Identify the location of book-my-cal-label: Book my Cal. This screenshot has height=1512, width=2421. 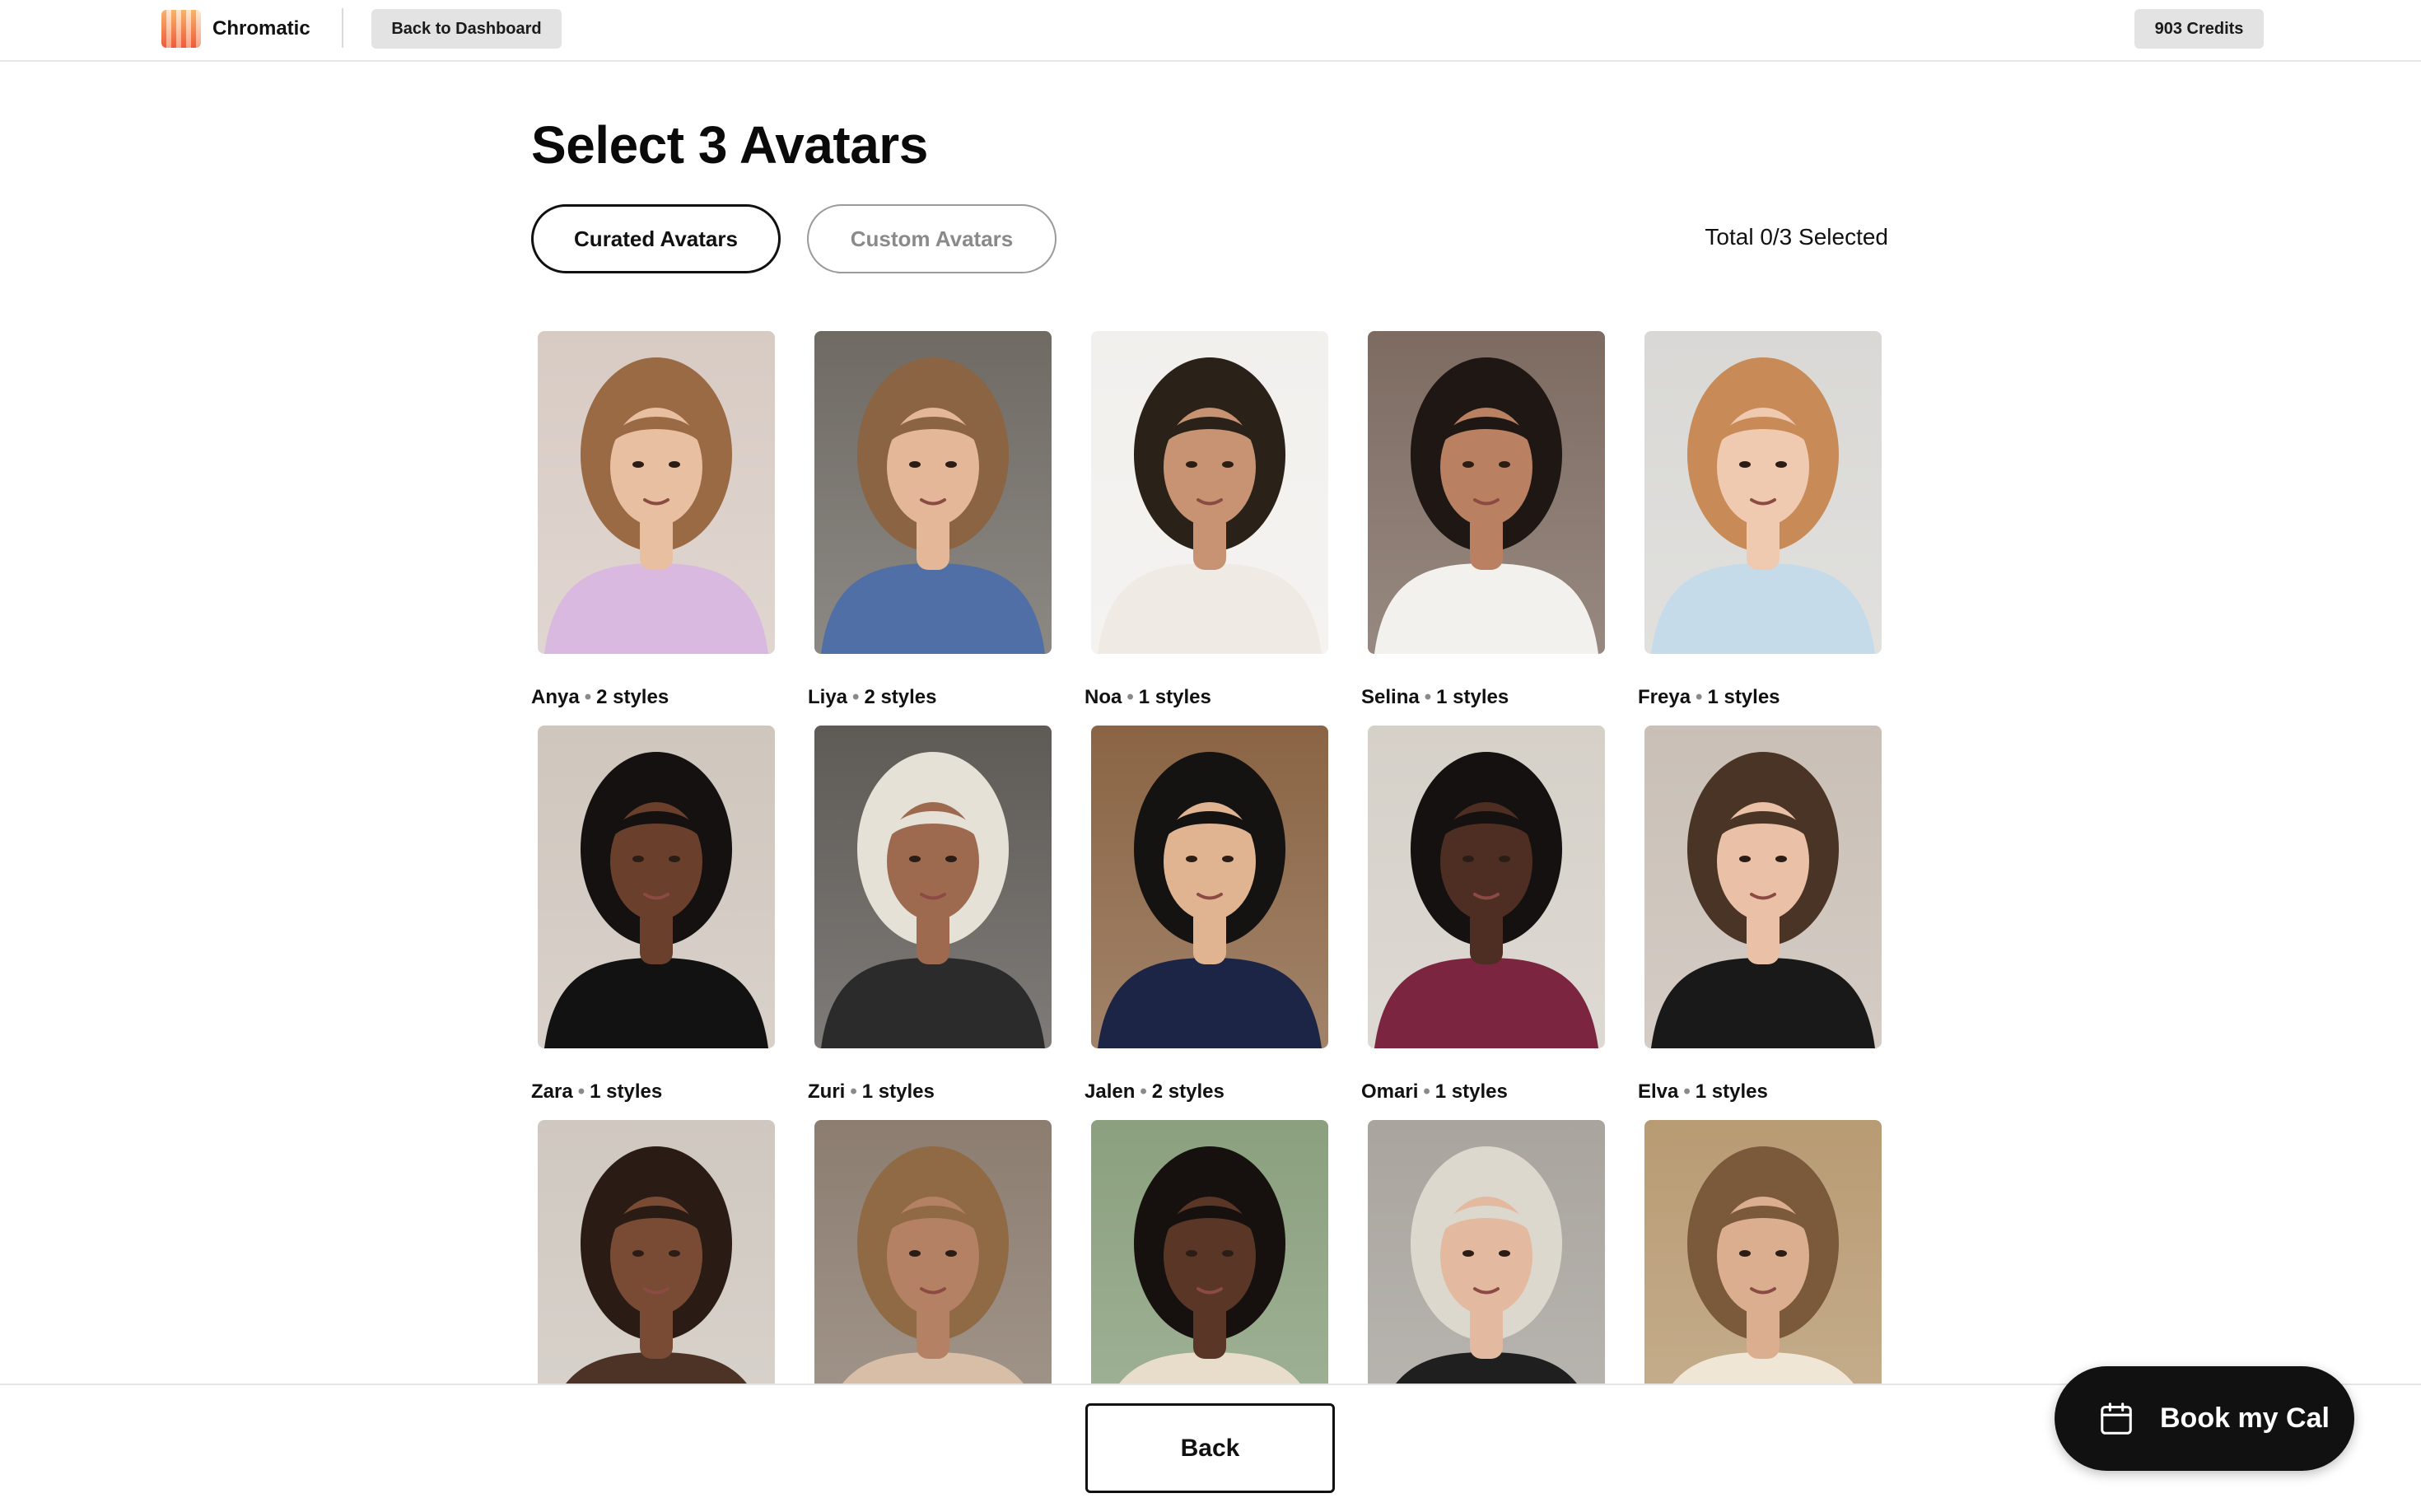
(2245, 1418).